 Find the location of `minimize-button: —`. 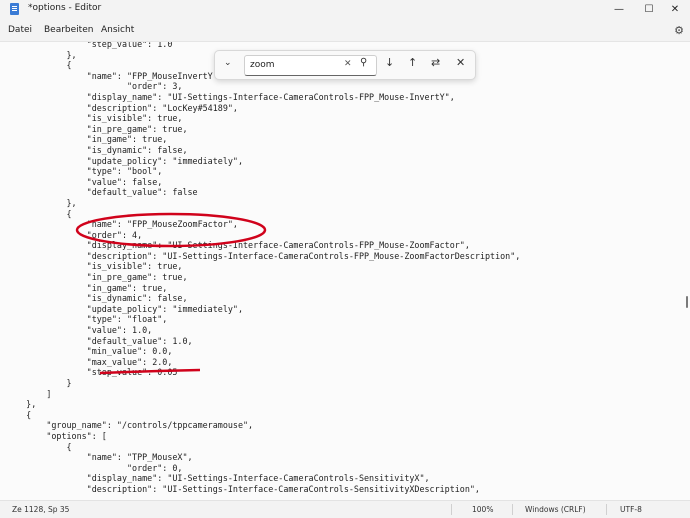

minimize-button: — is located at coordinates (619, 9).